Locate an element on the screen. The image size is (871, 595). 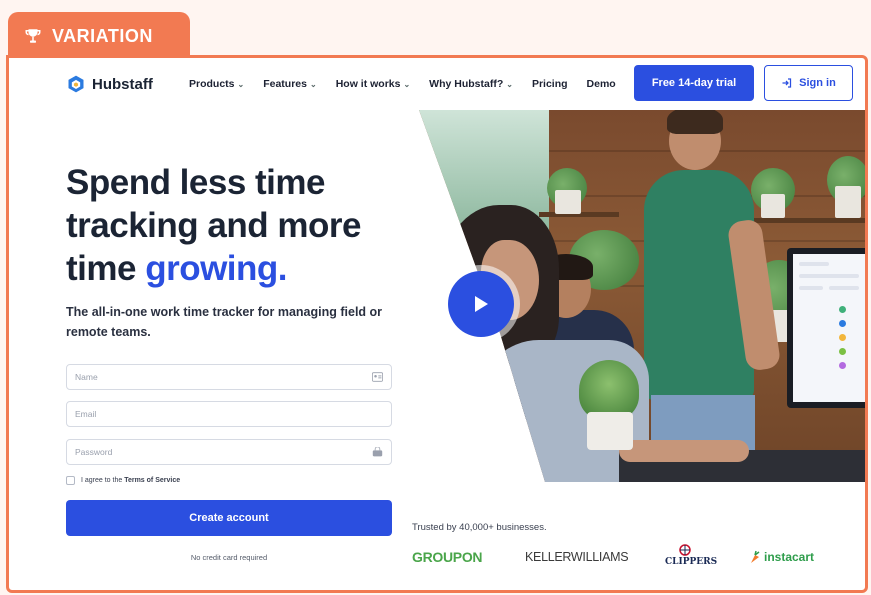
nav-item-features: Features ⌄ is located at coordinates (289, 84).